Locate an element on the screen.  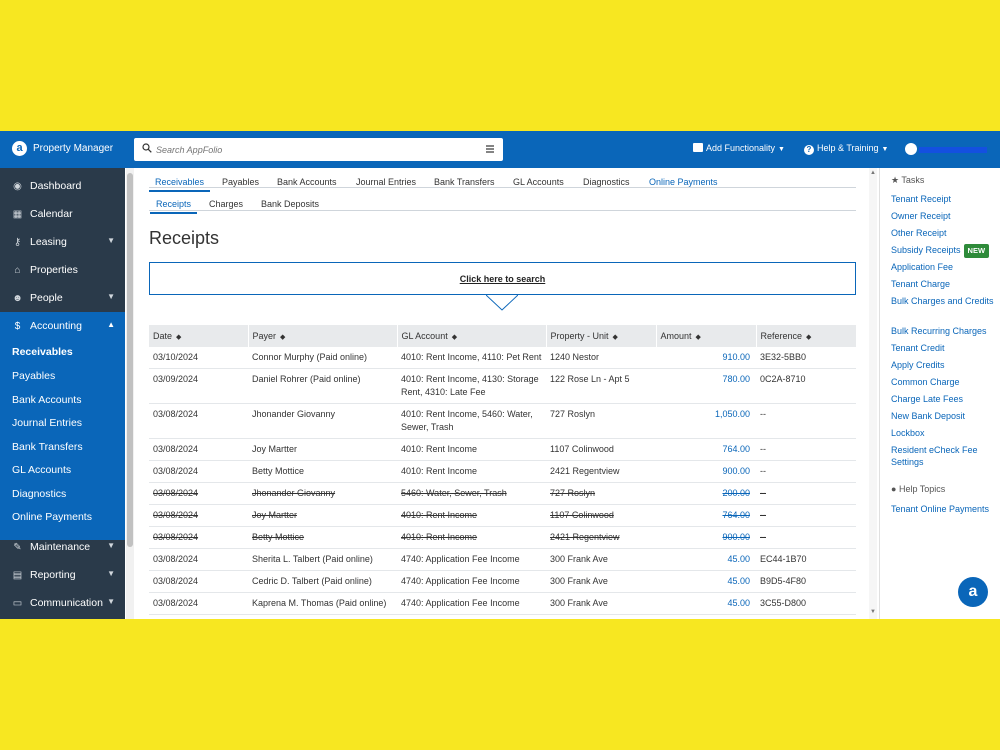
task-link: Apply Credits is located at coordinates (943, 365).